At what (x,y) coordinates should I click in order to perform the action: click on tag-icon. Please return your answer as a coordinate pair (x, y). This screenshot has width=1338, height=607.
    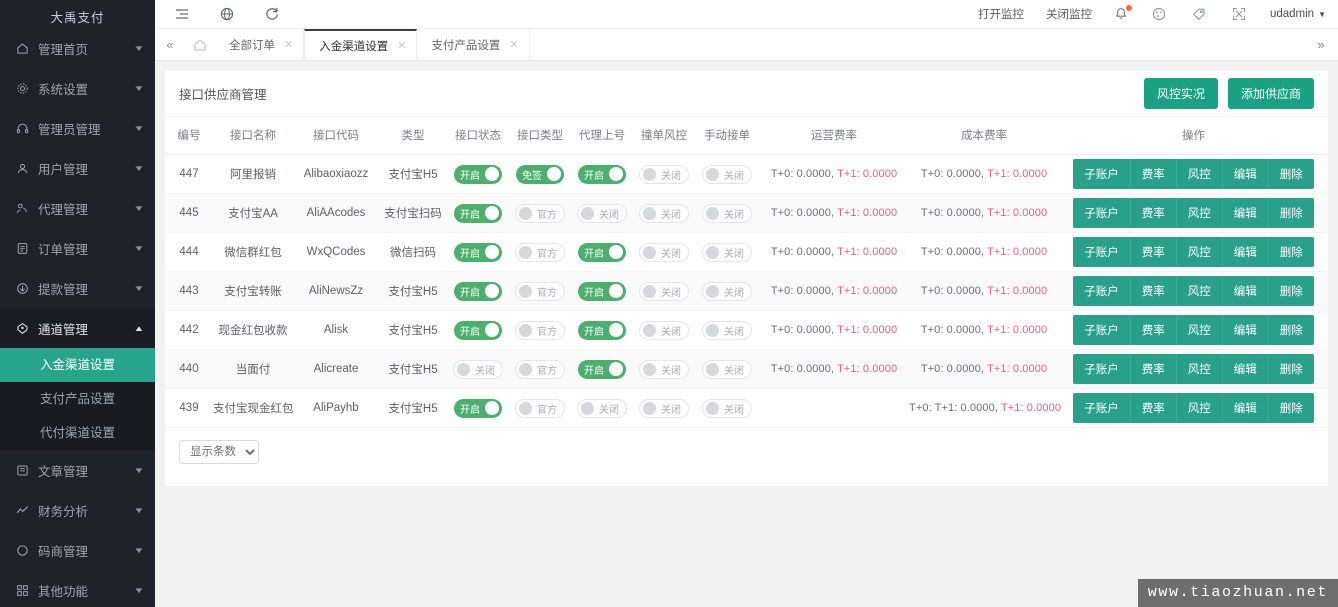
    Looking at the image, I should click on (1199, 14).